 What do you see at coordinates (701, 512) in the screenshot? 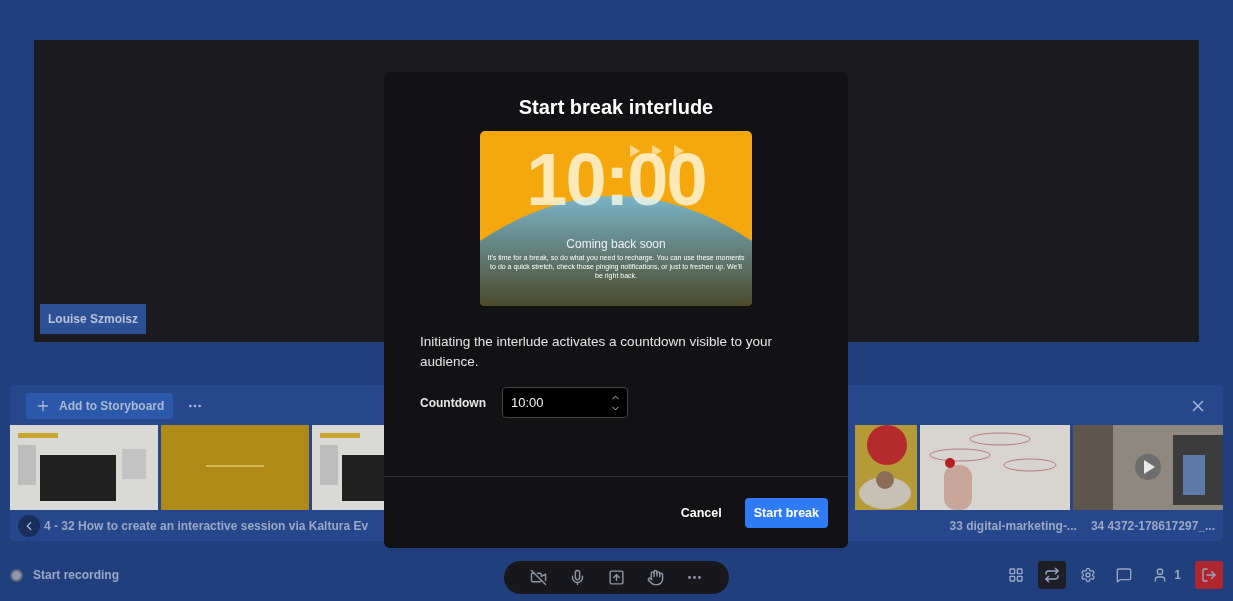
I see `cancel-button: Cancel` at bounding box center [701, 512].